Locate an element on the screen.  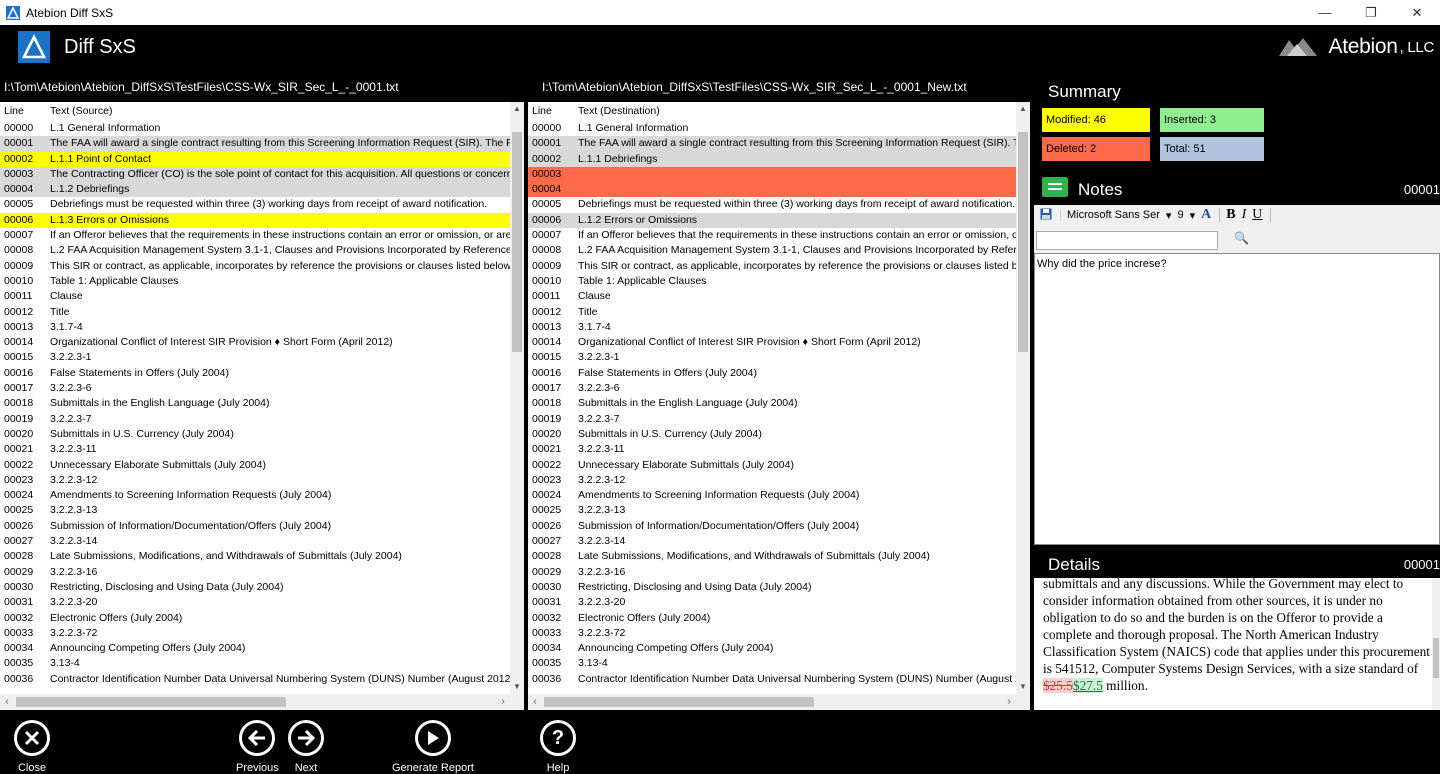
total-count-badge: Total: 51 is located at coordinates (1212, 149).